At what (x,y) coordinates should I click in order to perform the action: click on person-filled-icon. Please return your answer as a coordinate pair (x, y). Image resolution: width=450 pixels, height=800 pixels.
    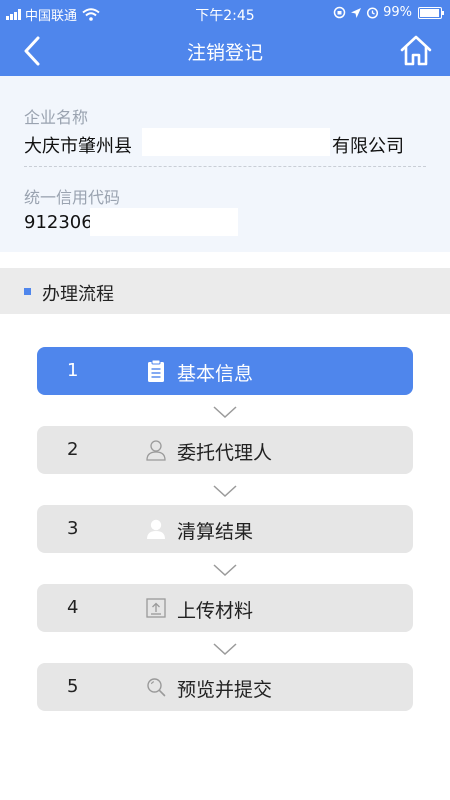
    Looking at the image, I should click on (156, 529).